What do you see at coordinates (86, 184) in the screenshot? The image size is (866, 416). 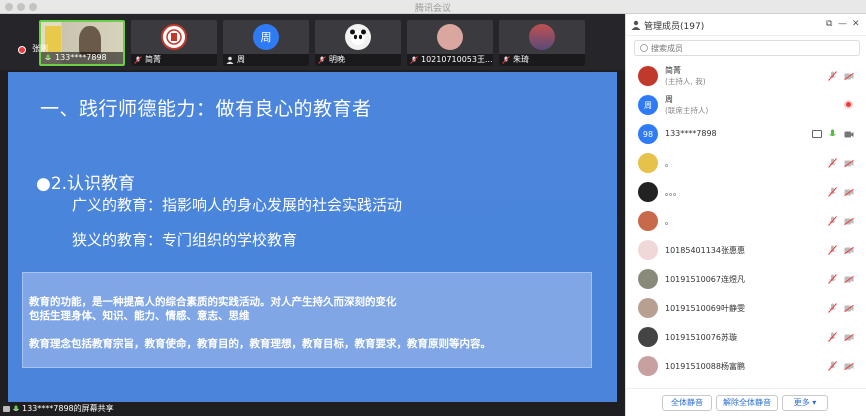 I see `slide-subheading: ●2.认识教育` at bounding box center [86, 184].